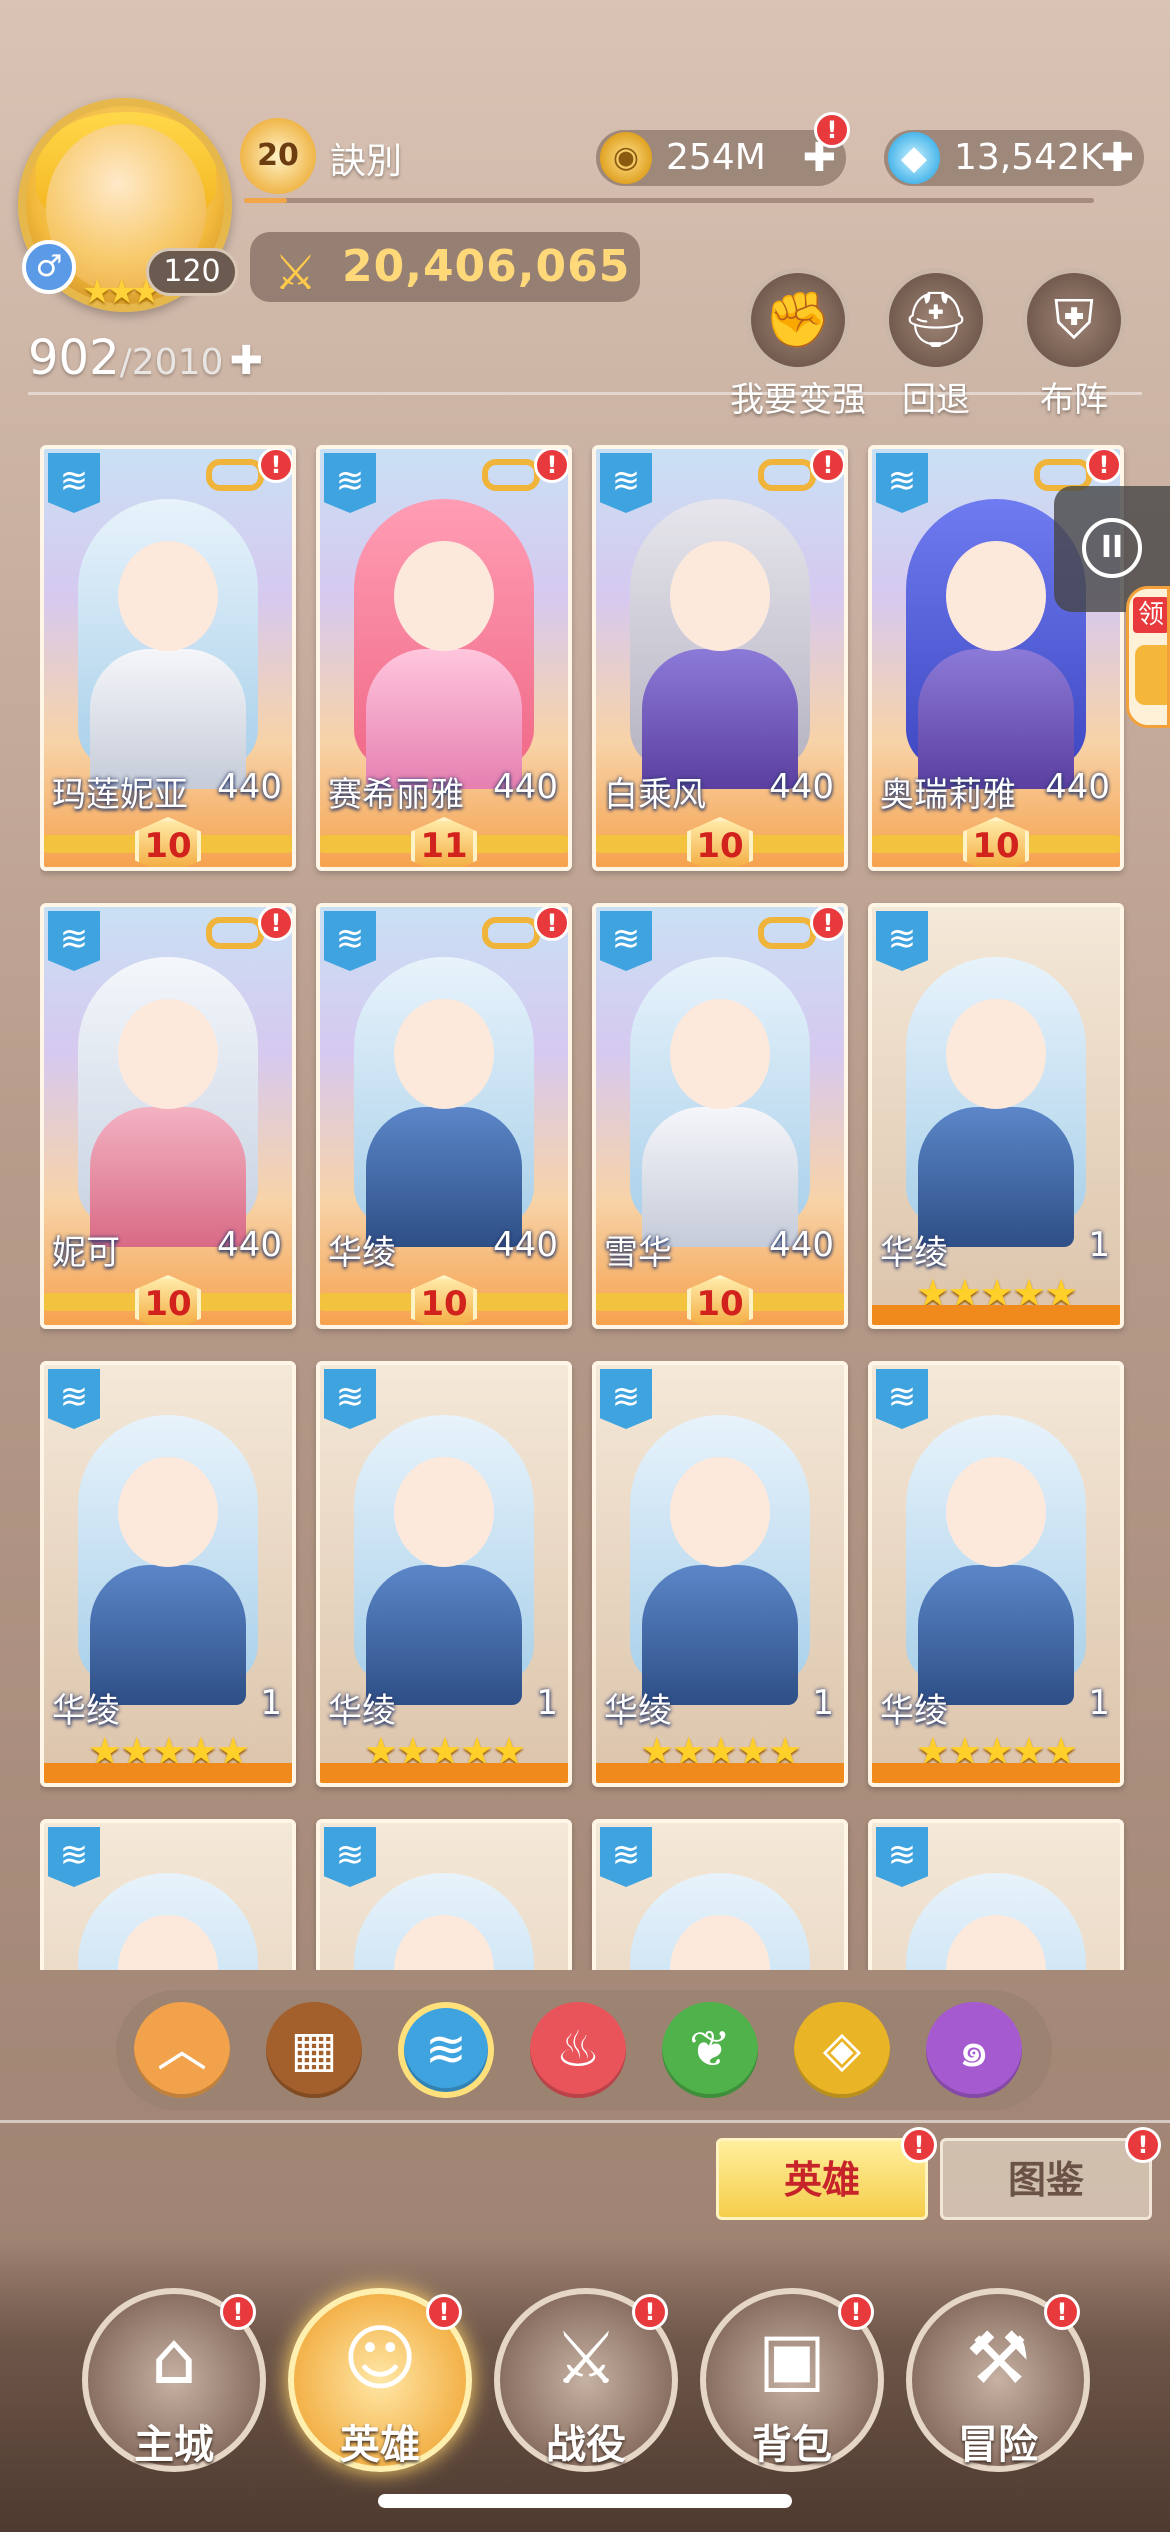 Image resolution: width=1170 pixels, height=2532 pixels. I want to click on add-gem-icon: ✚, so click(1117, 158).